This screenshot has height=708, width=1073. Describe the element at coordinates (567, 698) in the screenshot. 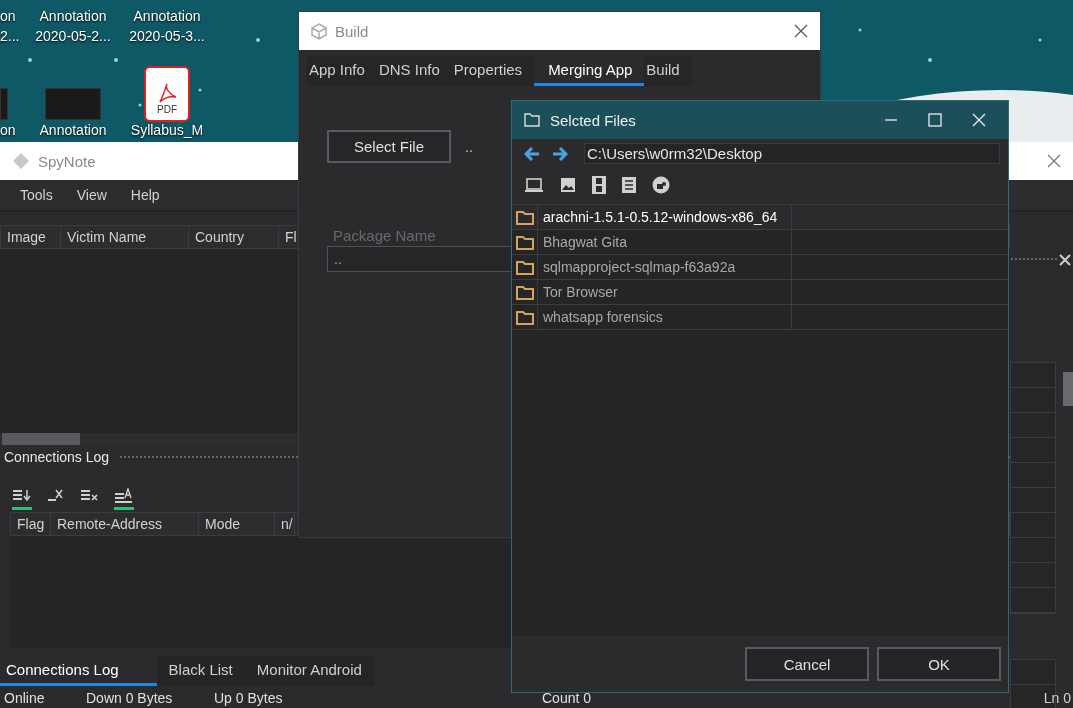

I see `status-text: Count 0` at that location.